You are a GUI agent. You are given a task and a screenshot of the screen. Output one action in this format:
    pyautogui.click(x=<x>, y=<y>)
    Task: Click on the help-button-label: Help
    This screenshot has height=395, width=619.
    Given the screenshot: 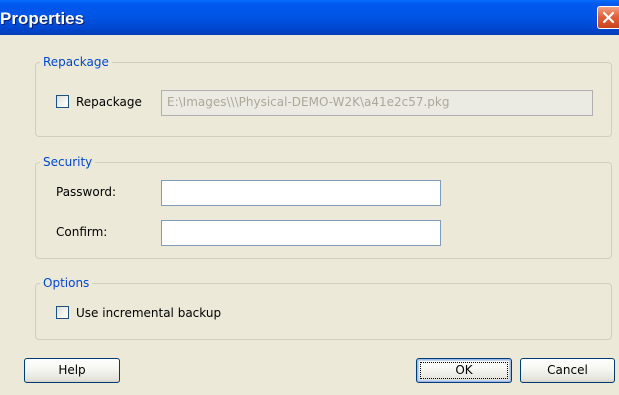 What is the action you would take?
    pyautogui.click(x=72, y=370)
    